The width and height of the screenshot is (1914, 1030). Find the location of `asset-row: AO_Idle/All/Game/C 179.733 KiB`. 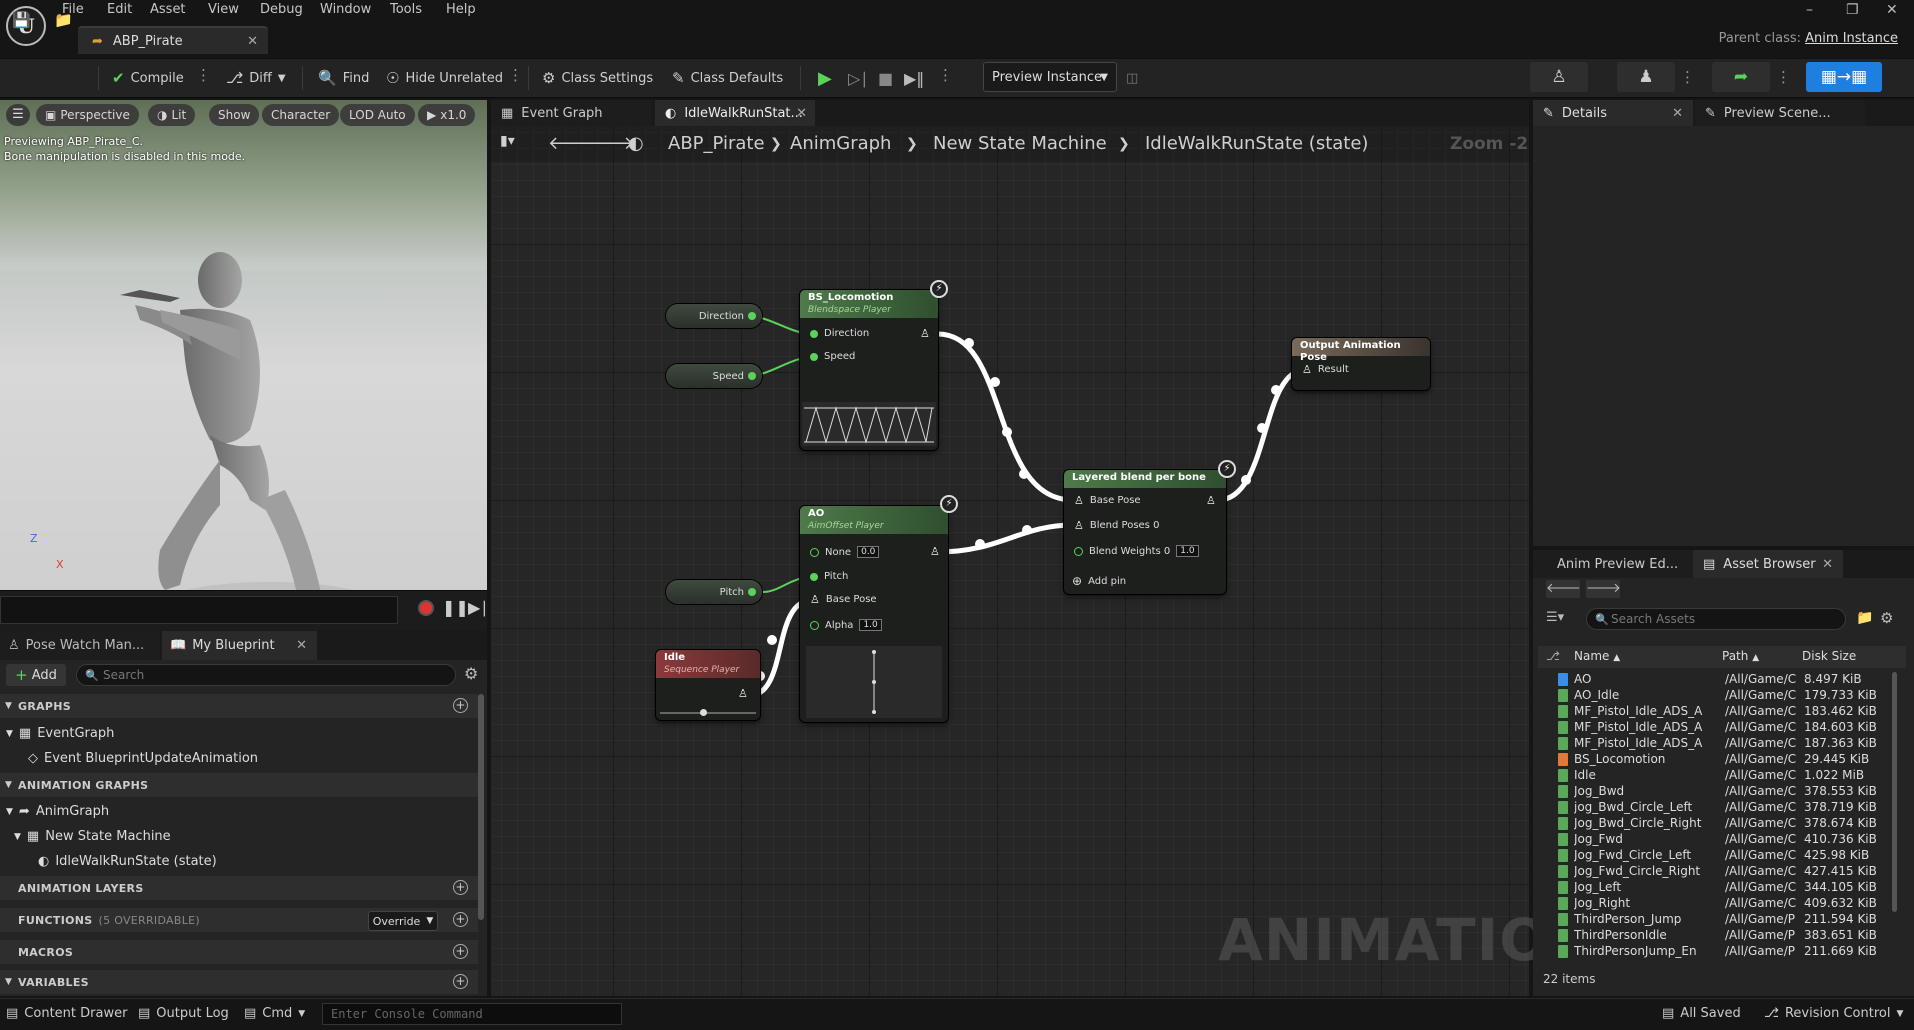

asset-row: AO_Idle/All/Game/C 179.733 KiB is located at coordinates (1718, 696).